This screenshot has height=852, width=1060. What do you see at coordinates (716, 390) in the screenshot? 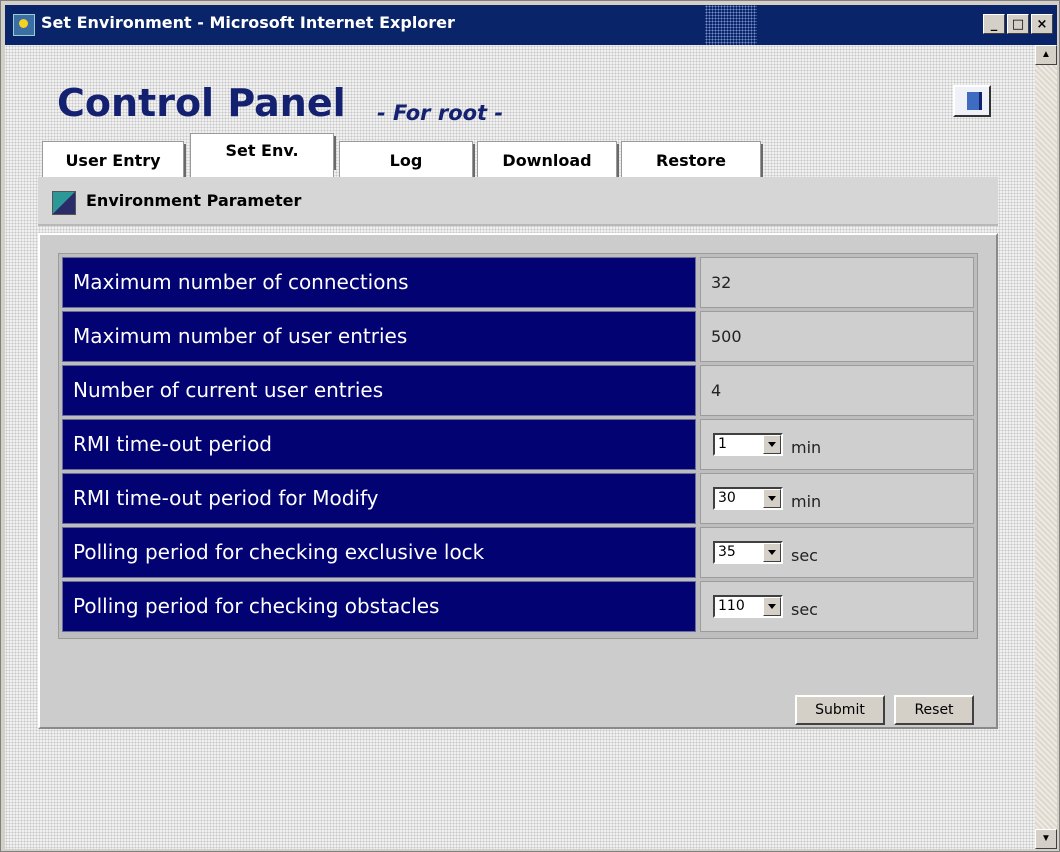
I see `param-value: 4` at bounding box center [716, 390].